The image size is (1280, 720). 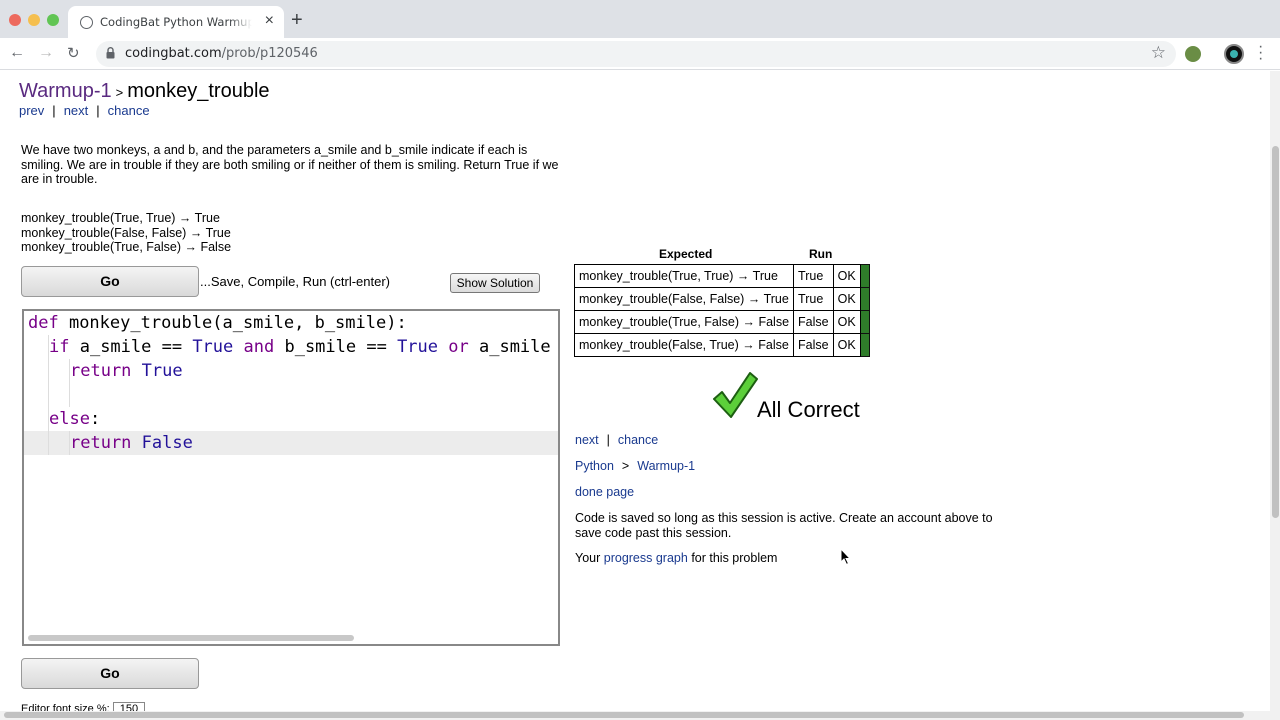 I want to click on result-nav: next | chance, so click(x=616, y=440).